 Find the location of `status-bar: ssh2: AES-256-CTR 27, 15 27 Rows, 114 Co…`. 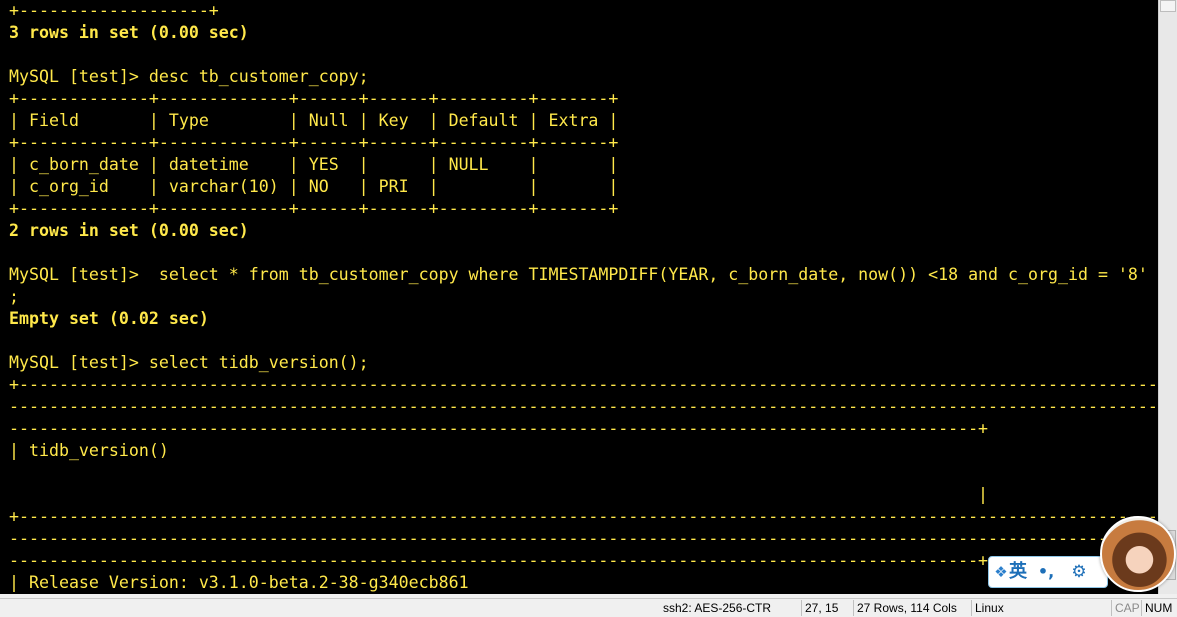

status-bar: ssh2: AES-256-CTR 27, 15 27 Rows, 114 Co… is located at coordinates (588, 607).